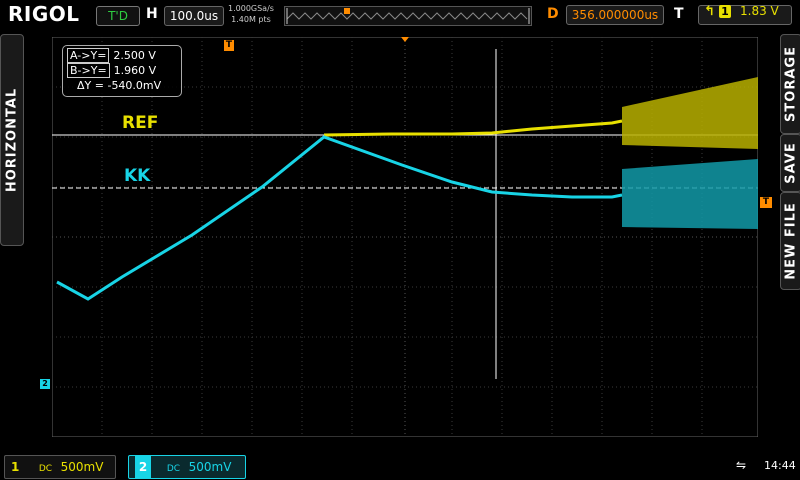 The width and height of the screenshot is (800, 480). Describe the element at coordinates (137, 176) in the screenshot. I see `kk-label: KK` at that location.